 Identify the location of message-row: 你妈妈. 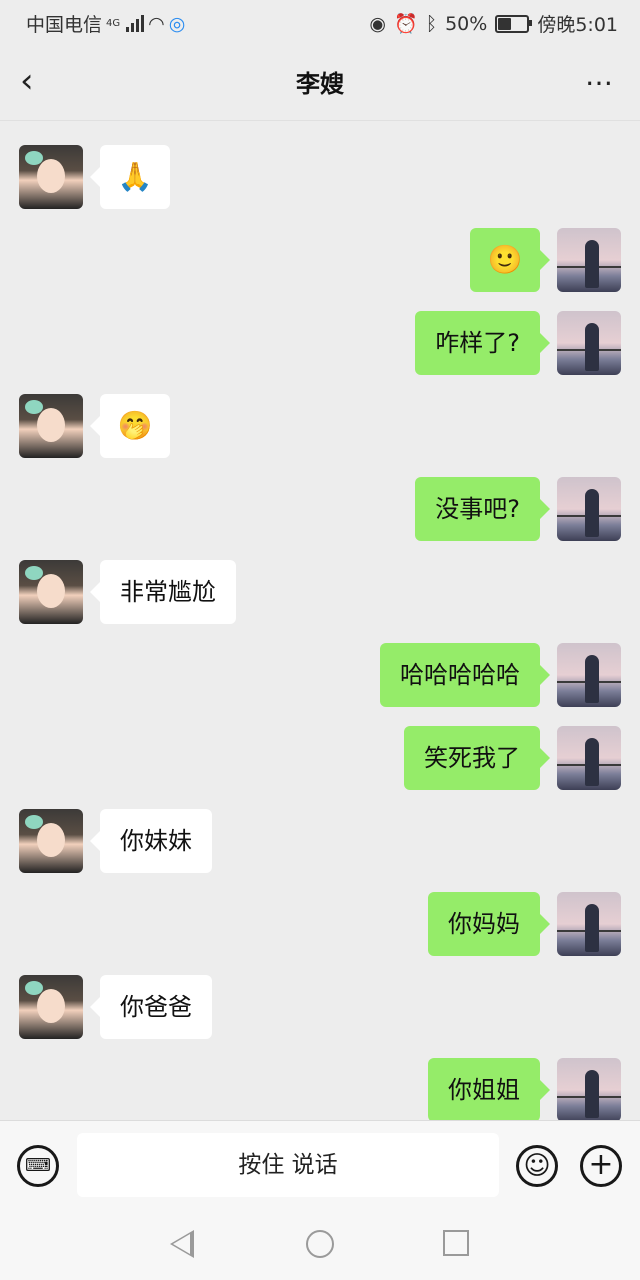
(320, 924).